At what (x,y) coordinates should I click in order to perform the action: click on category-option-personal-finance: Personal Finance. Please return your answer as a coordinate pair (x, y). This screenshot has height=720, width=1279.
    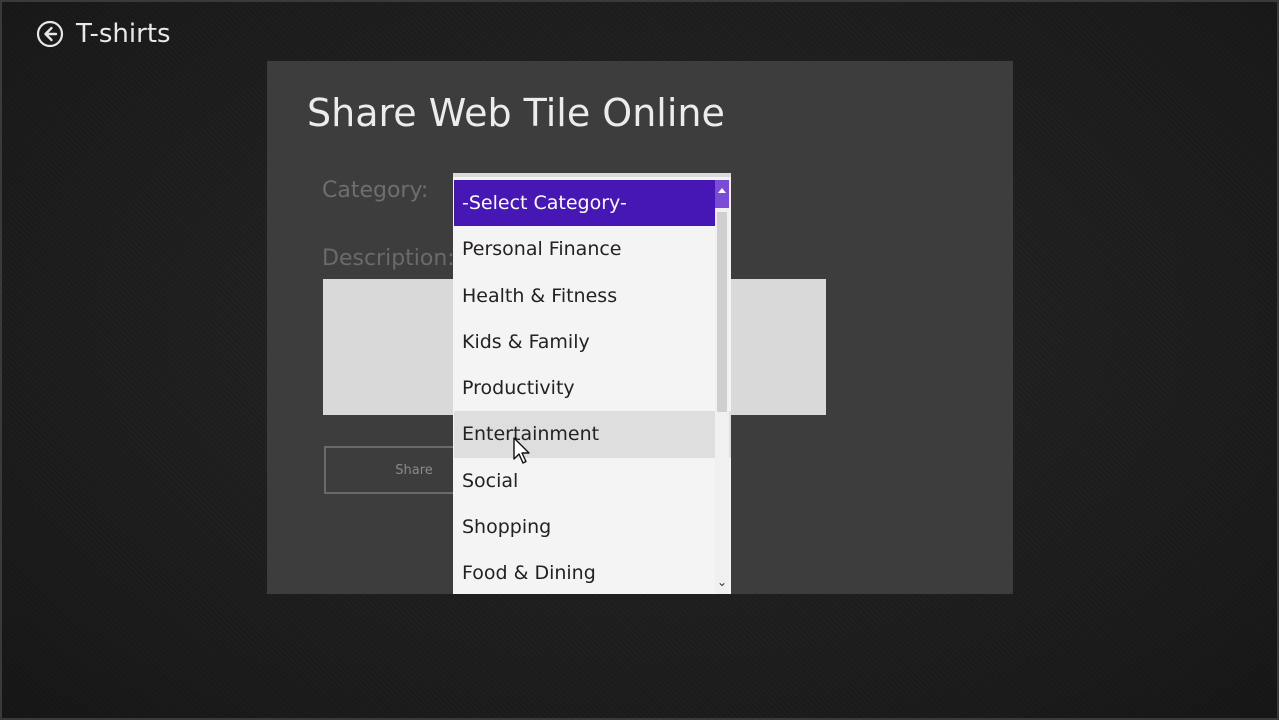
    Looking at the image, I should click on (585, 249).